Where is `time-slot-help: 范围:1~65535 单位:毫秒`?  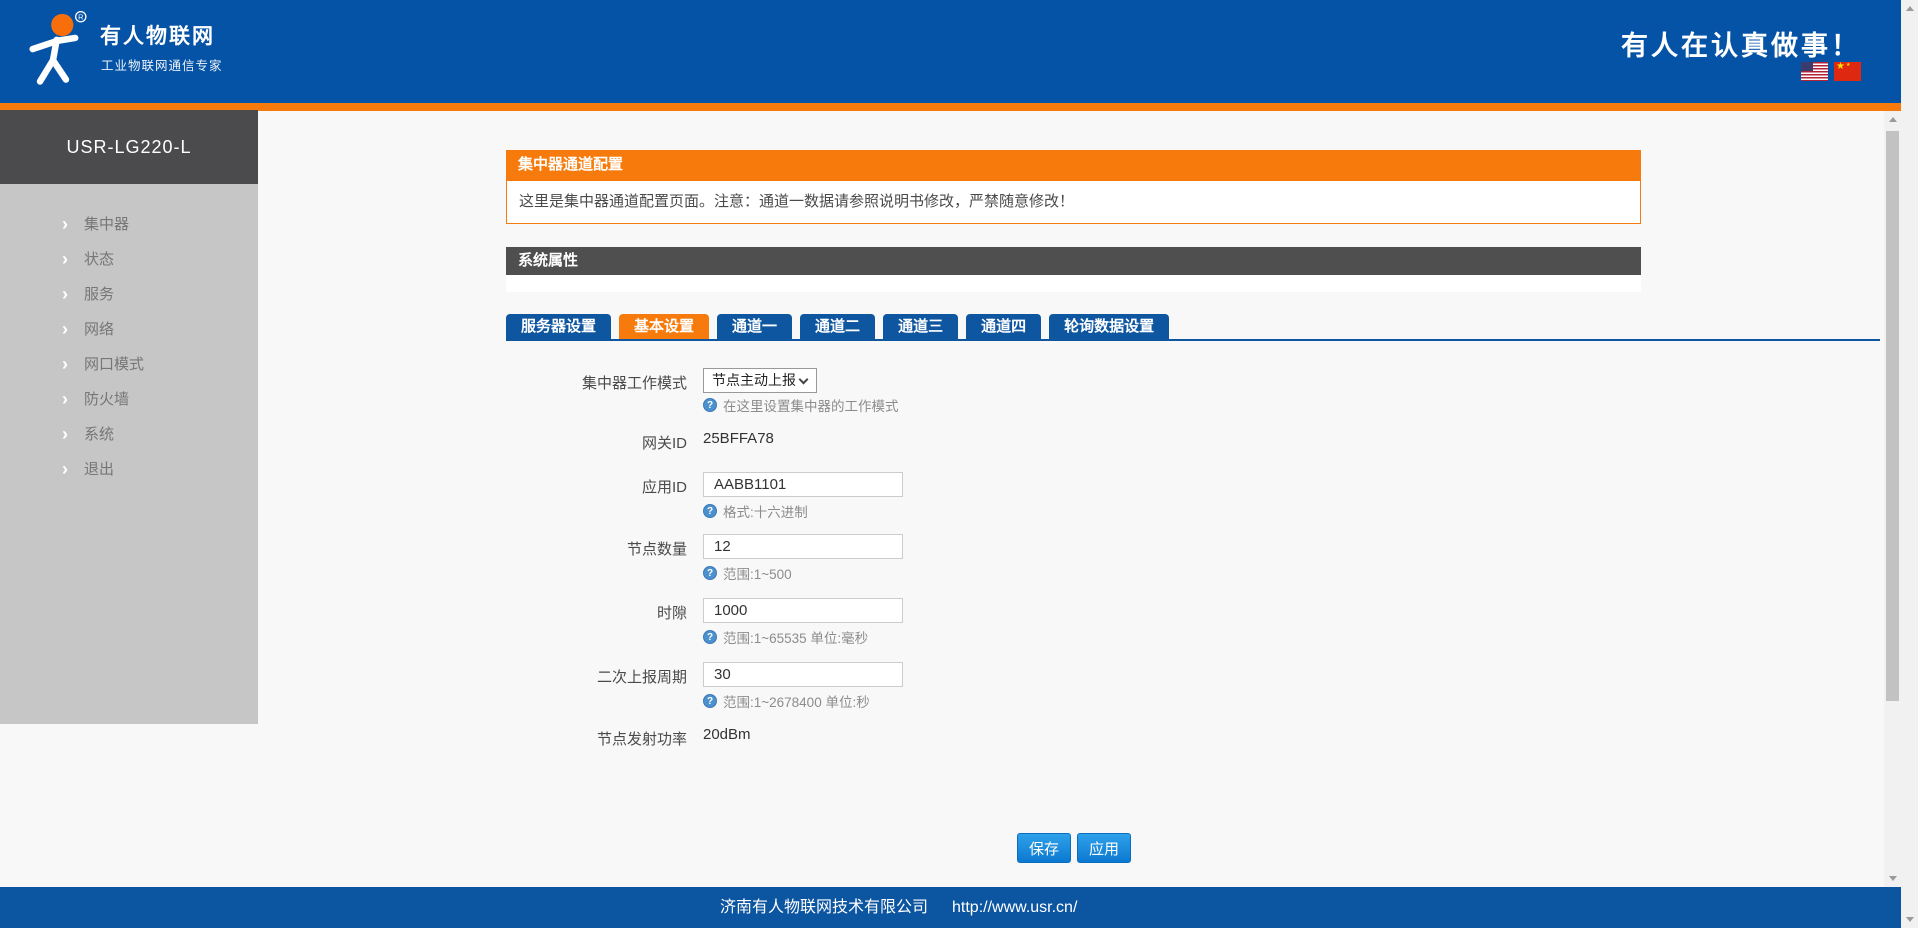
time-slot-help: 范围:1~65535 单位:毫秒 is located at coordinates (786, 637).